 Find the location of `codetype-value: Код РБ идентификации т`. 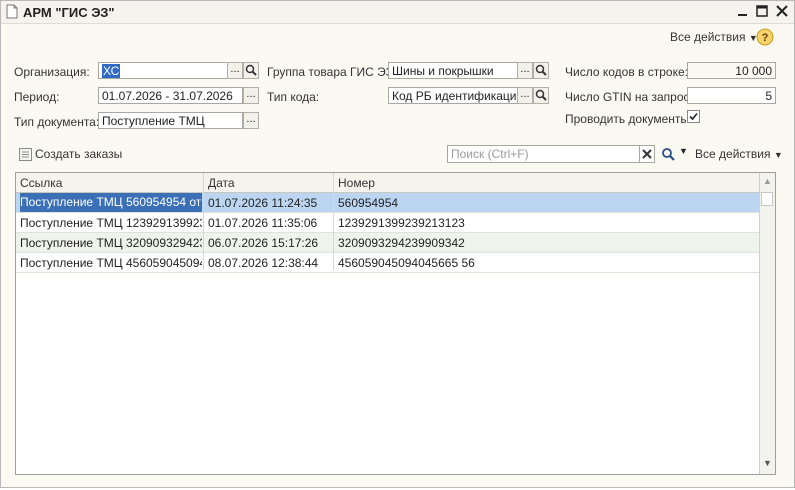

codetype-value: Код РБ идентификации т is located at coordinates (455, 96).